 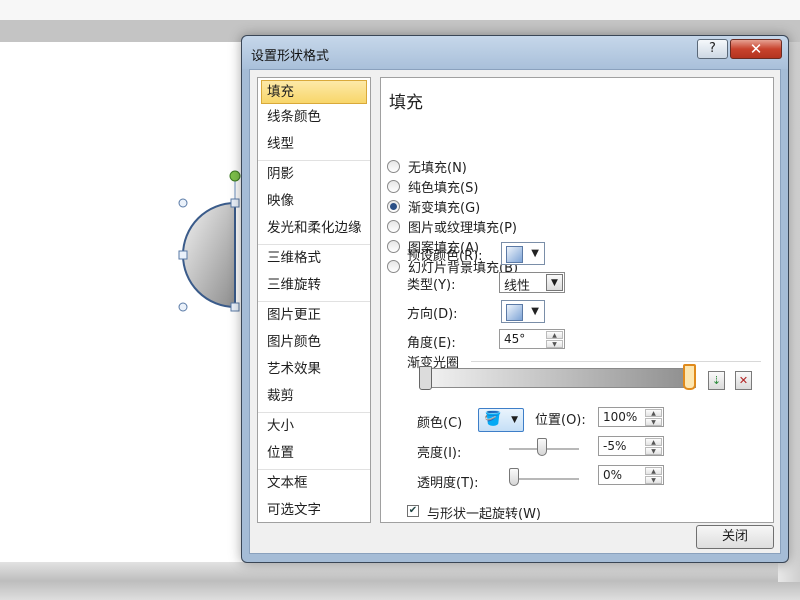 I want to click on fill-option: 纯色填充(S), so click(x=432, y=186).